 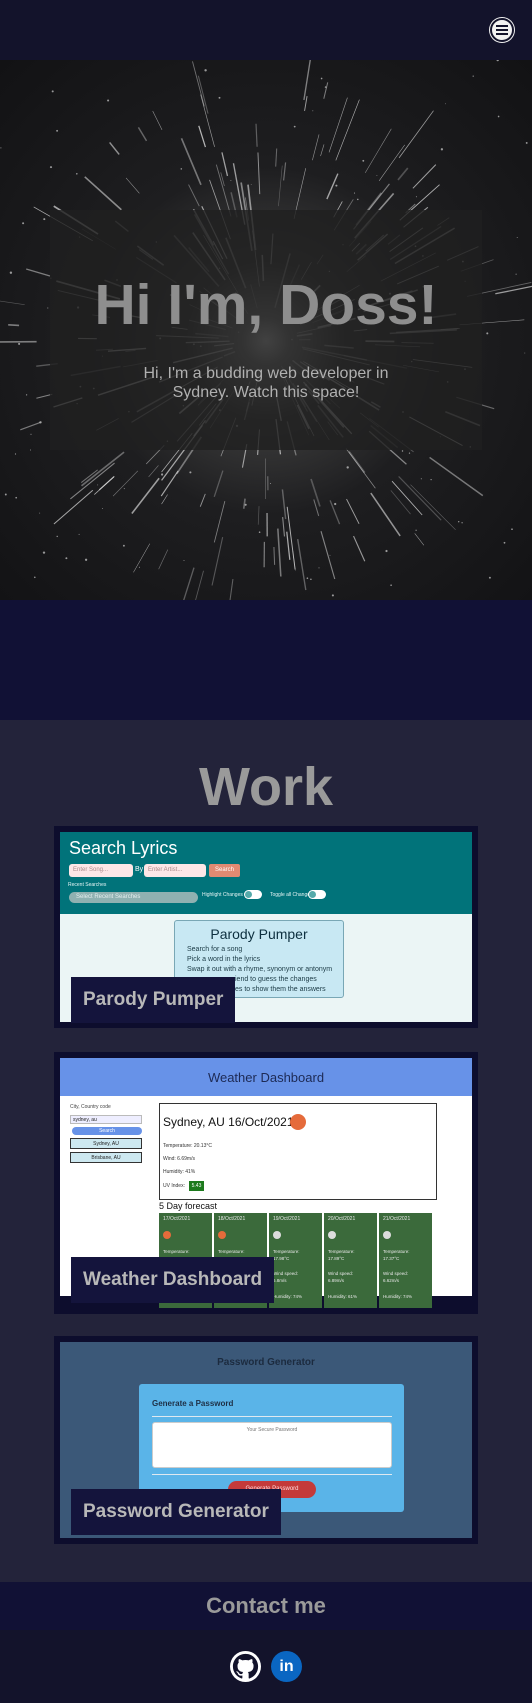 What do you see at coordinates (286, 1666) in the screenshot?
I see `linkedin-icon: in` at bounding box center [286, 1666].